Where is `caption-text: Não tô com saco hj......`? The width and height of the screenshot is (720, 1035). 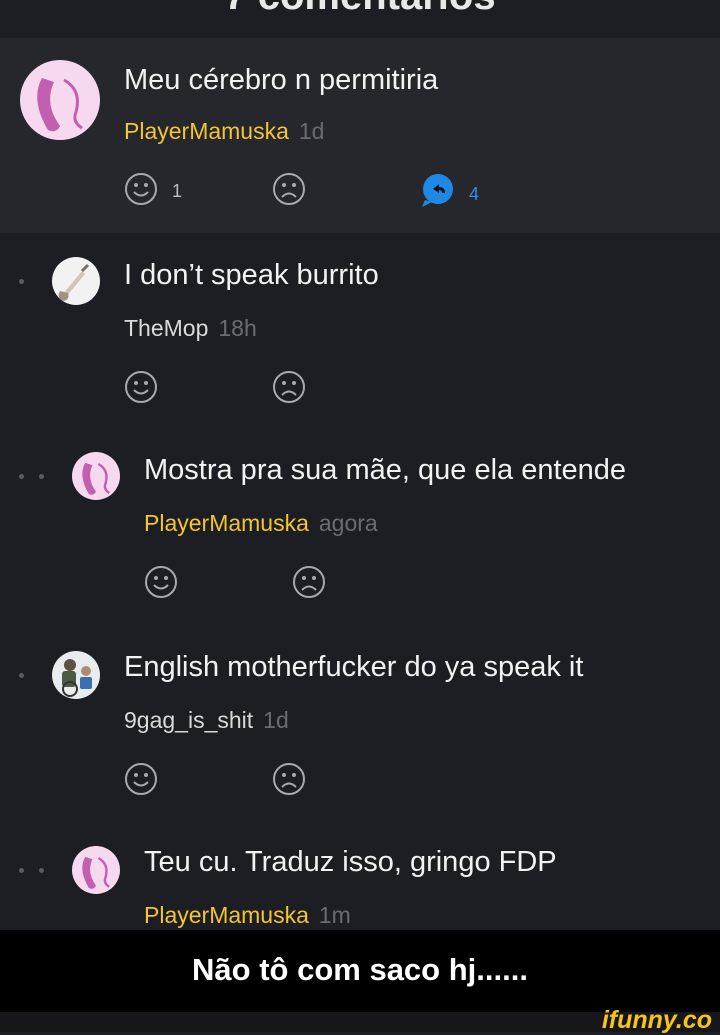 caption-text: Não tô com saco hj...... is located at coordinates (360, 969).